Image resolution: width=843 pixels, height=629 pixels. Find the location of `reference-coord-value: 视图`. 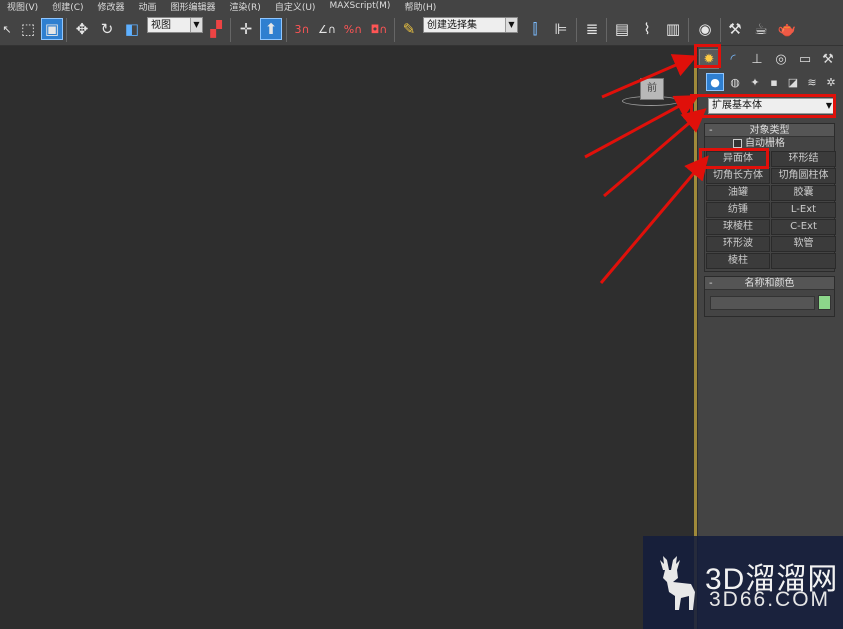

reference-coord-value: 视图 is located at coordinates (161, 25).